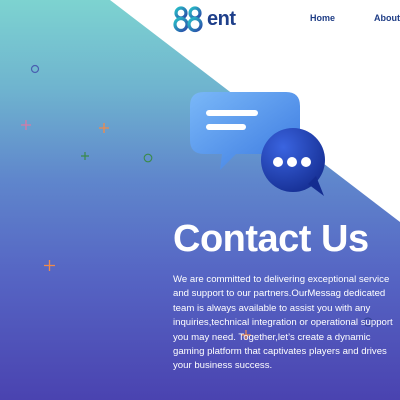  Describe the element at coordinates (221, 18) in the screenshot. I see `logo-text: ent` at that location.